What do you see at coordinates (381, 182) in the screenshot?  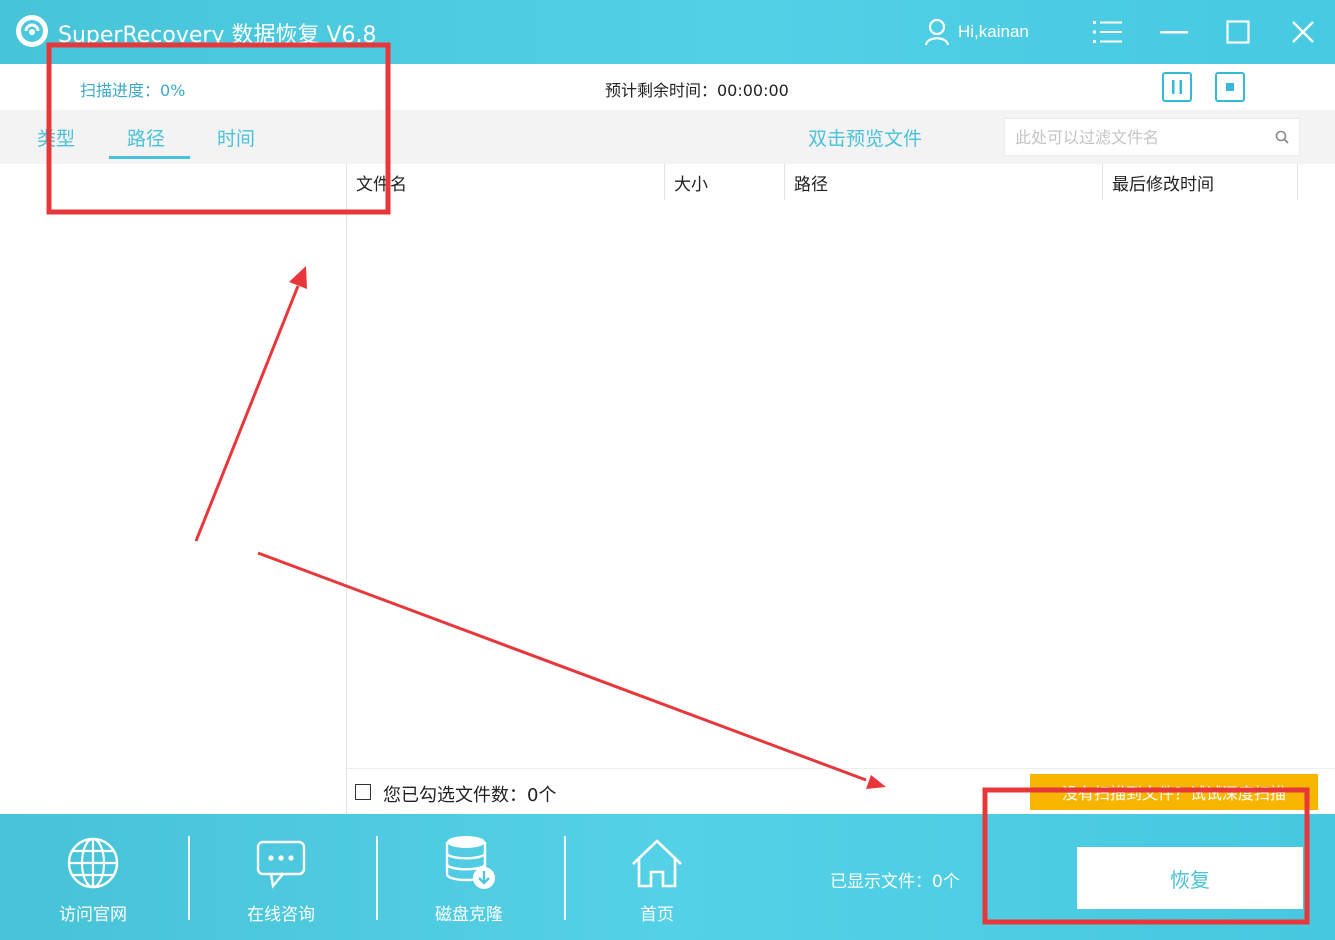 I see `column-header-filename: 文件名` at bounding box center [381, 182].